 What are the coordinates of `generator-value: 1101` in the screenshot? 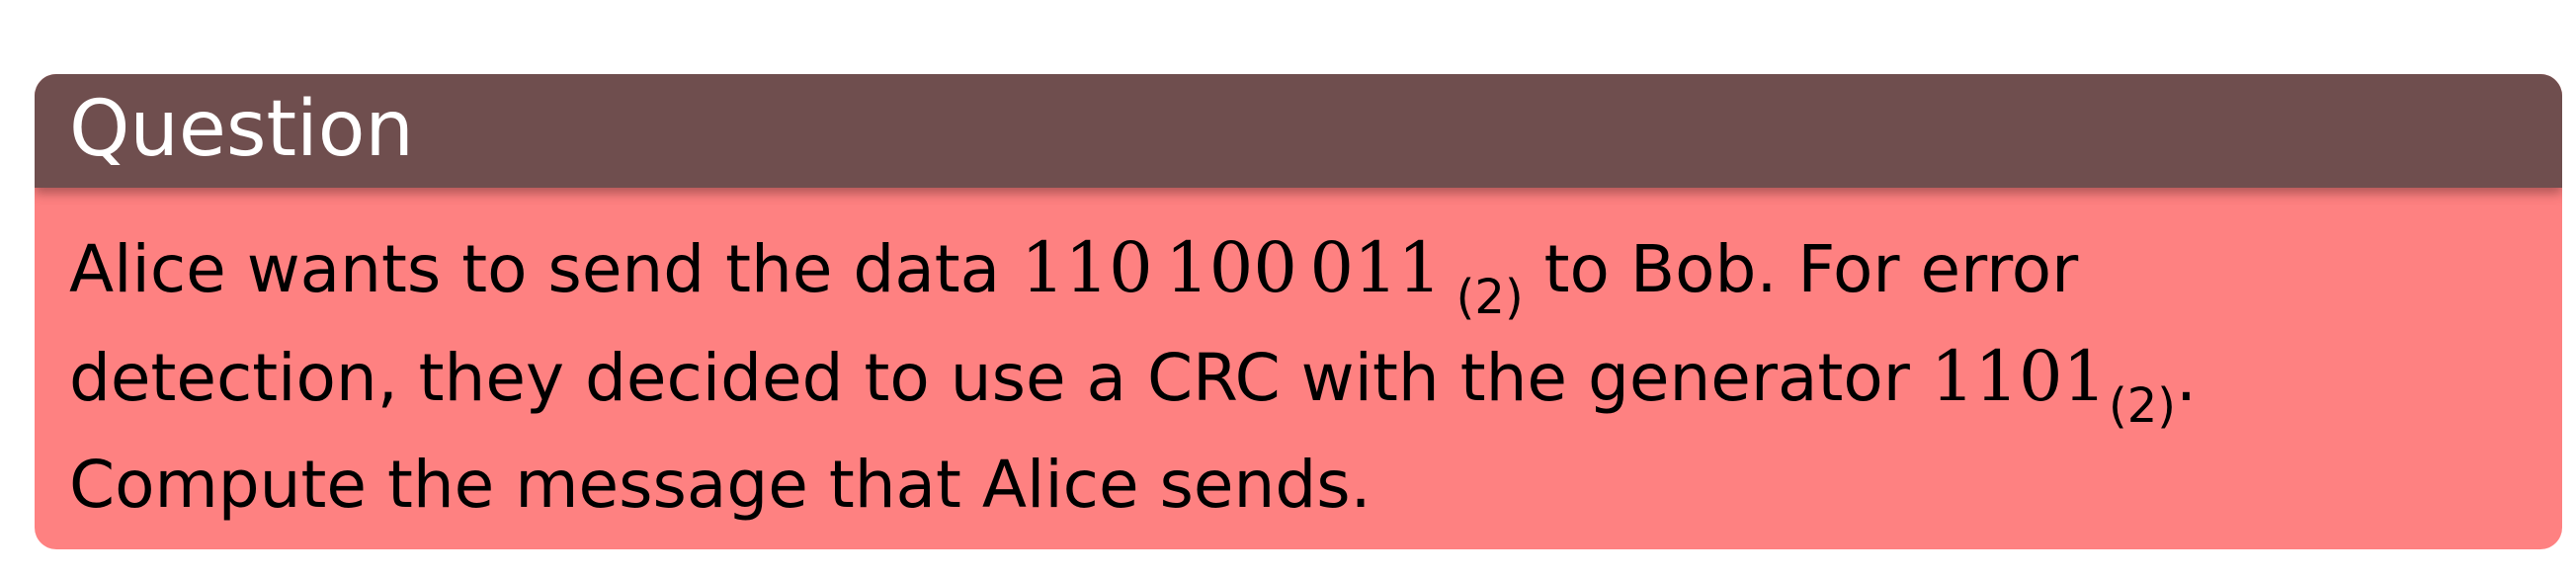 It's located at (2019, 377).